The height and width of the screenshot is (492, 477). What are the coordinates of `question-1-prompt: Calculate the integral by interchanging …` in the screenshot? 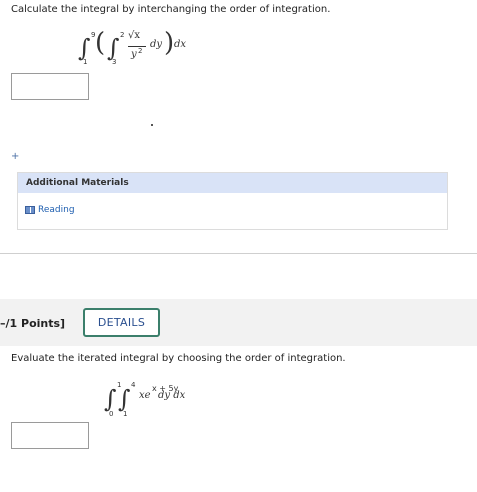 It's located at (171, 9).